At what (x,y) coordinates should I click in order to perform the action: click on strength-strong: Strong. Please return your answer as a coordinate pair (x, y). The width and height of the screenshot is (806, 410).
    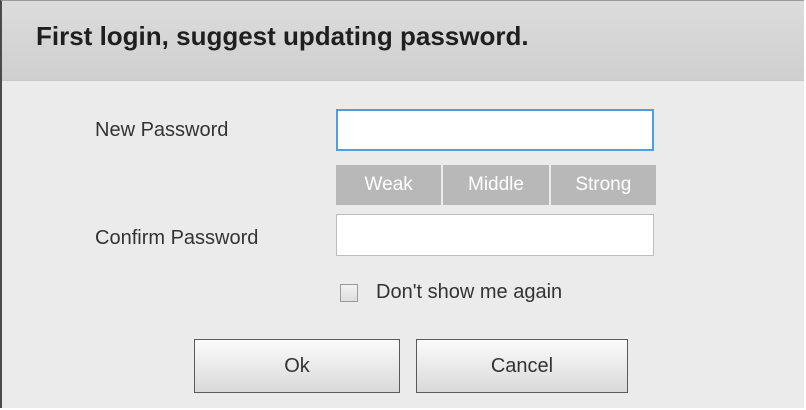
    Looking at the image, I should click on (603, 185).